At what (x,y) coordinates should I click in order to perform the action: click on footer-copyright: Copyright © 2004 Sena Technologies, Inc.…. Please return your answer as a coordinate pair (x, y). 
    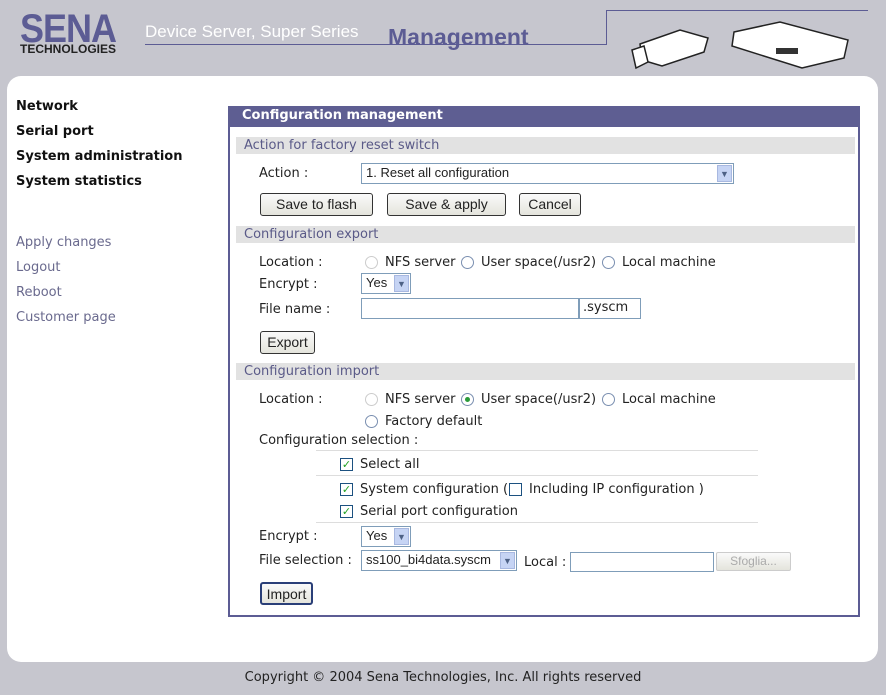
    Looking at the image, I should click on (443, 677).